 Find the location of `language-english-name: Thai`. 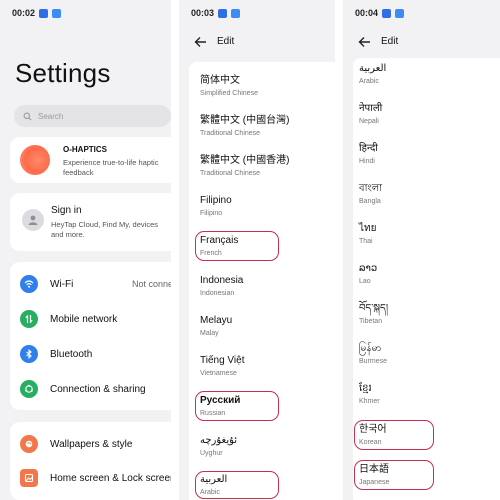

language-english-name: Thai is located at coordinates (366, 241).